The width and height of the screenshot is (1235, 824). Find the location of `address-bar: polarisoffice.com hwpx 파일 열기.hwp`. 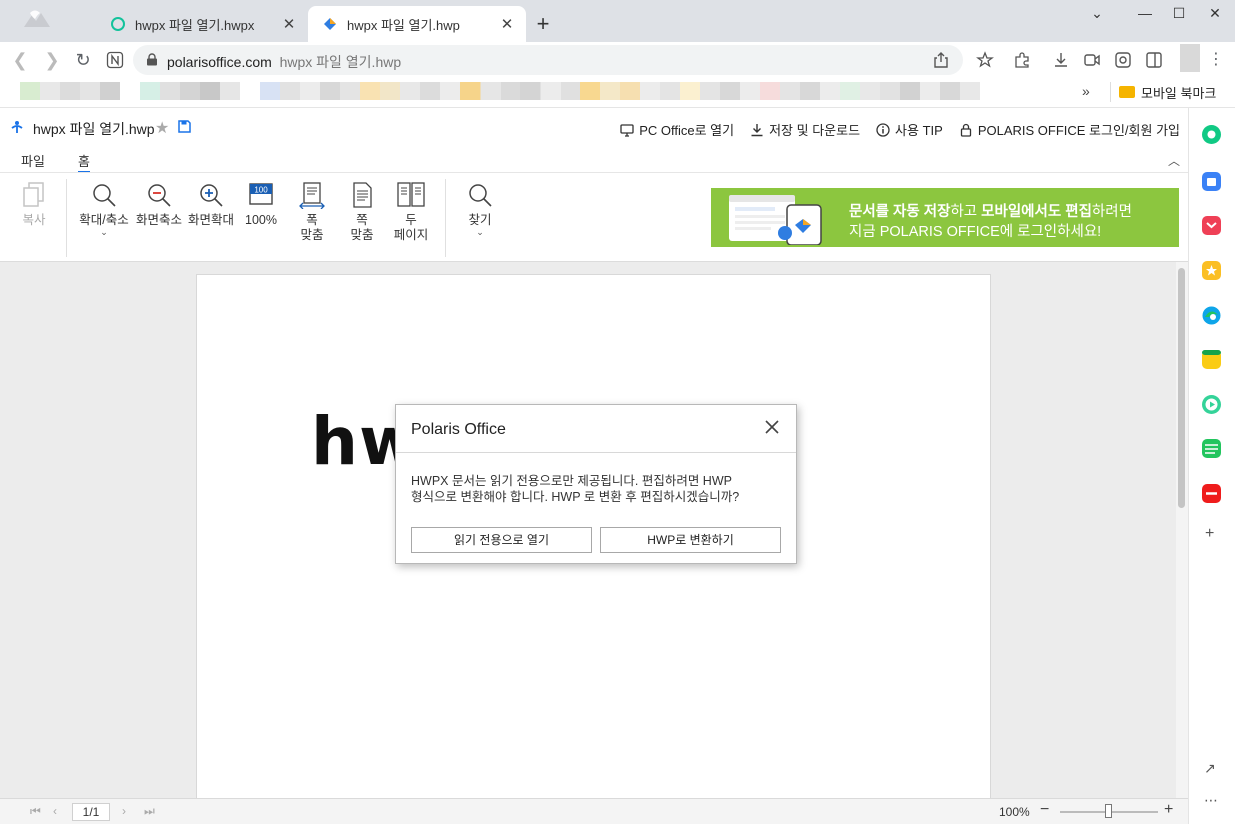

address-bar: polarisoffice.com hwpx 파일 열기.hwp is located at coordinates (548, 60).